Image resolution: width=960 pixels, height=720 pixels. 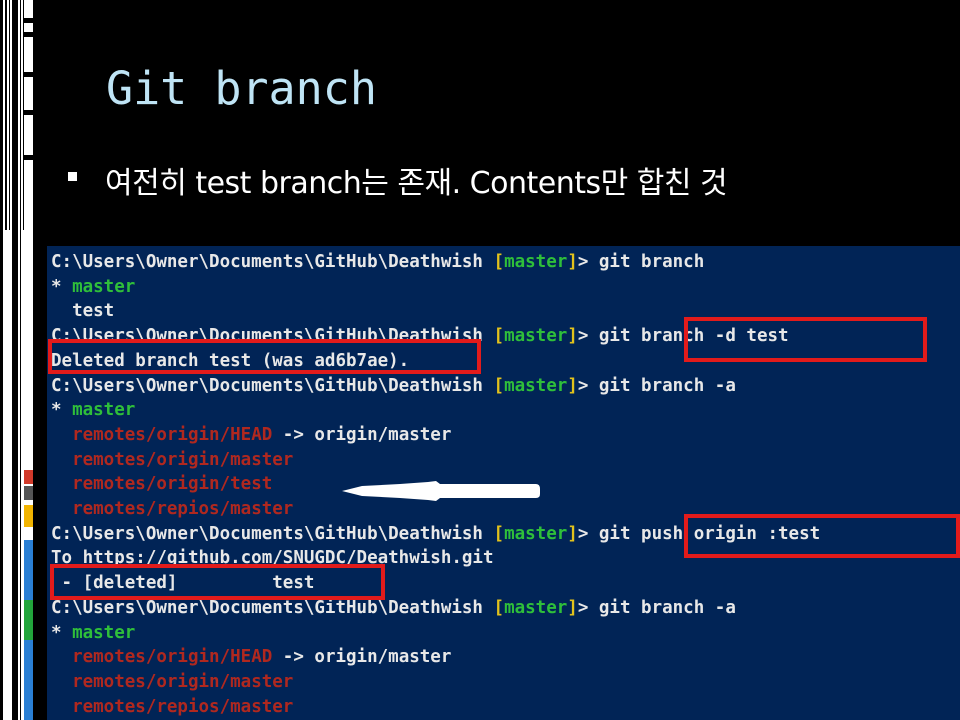 I want to click on console-line: remotes/origin/test, so click(x=161, y=484).